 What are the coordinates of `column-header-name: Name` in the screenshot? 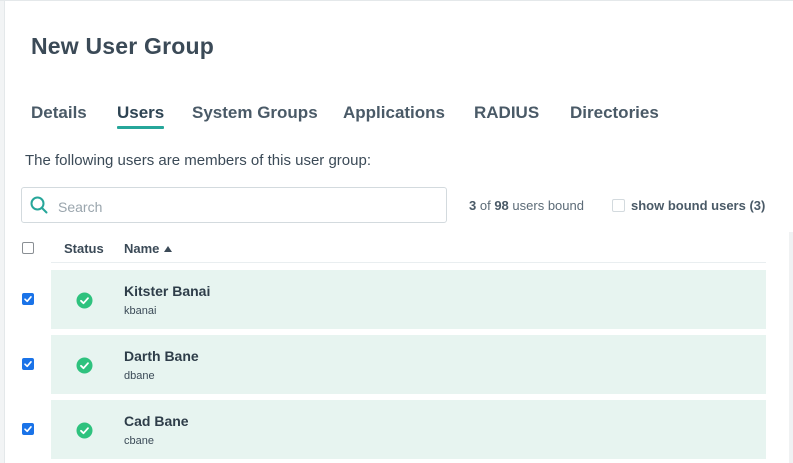 It's located at (148, 248).